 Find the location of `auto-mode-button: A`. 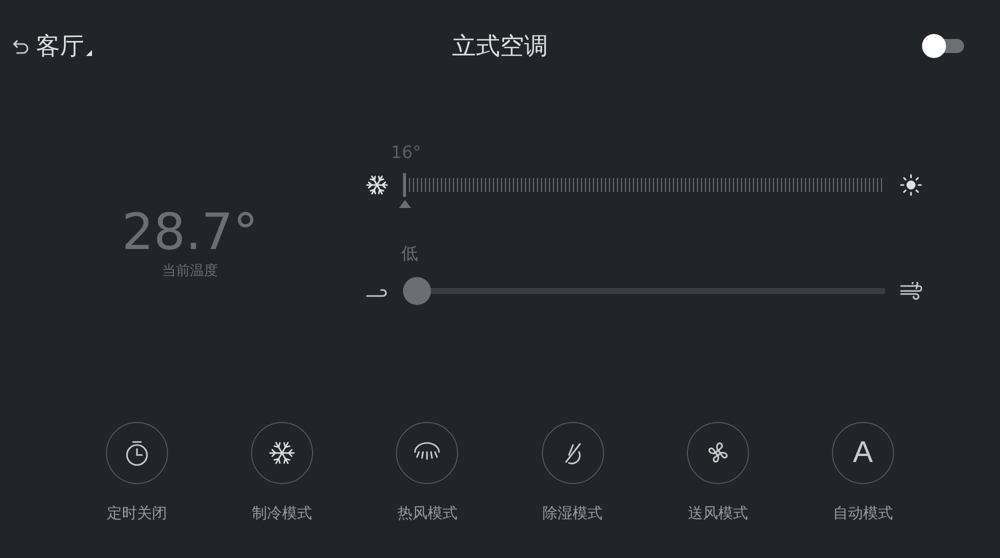

auto-mode-button: A is located at coordinates (863, 453).